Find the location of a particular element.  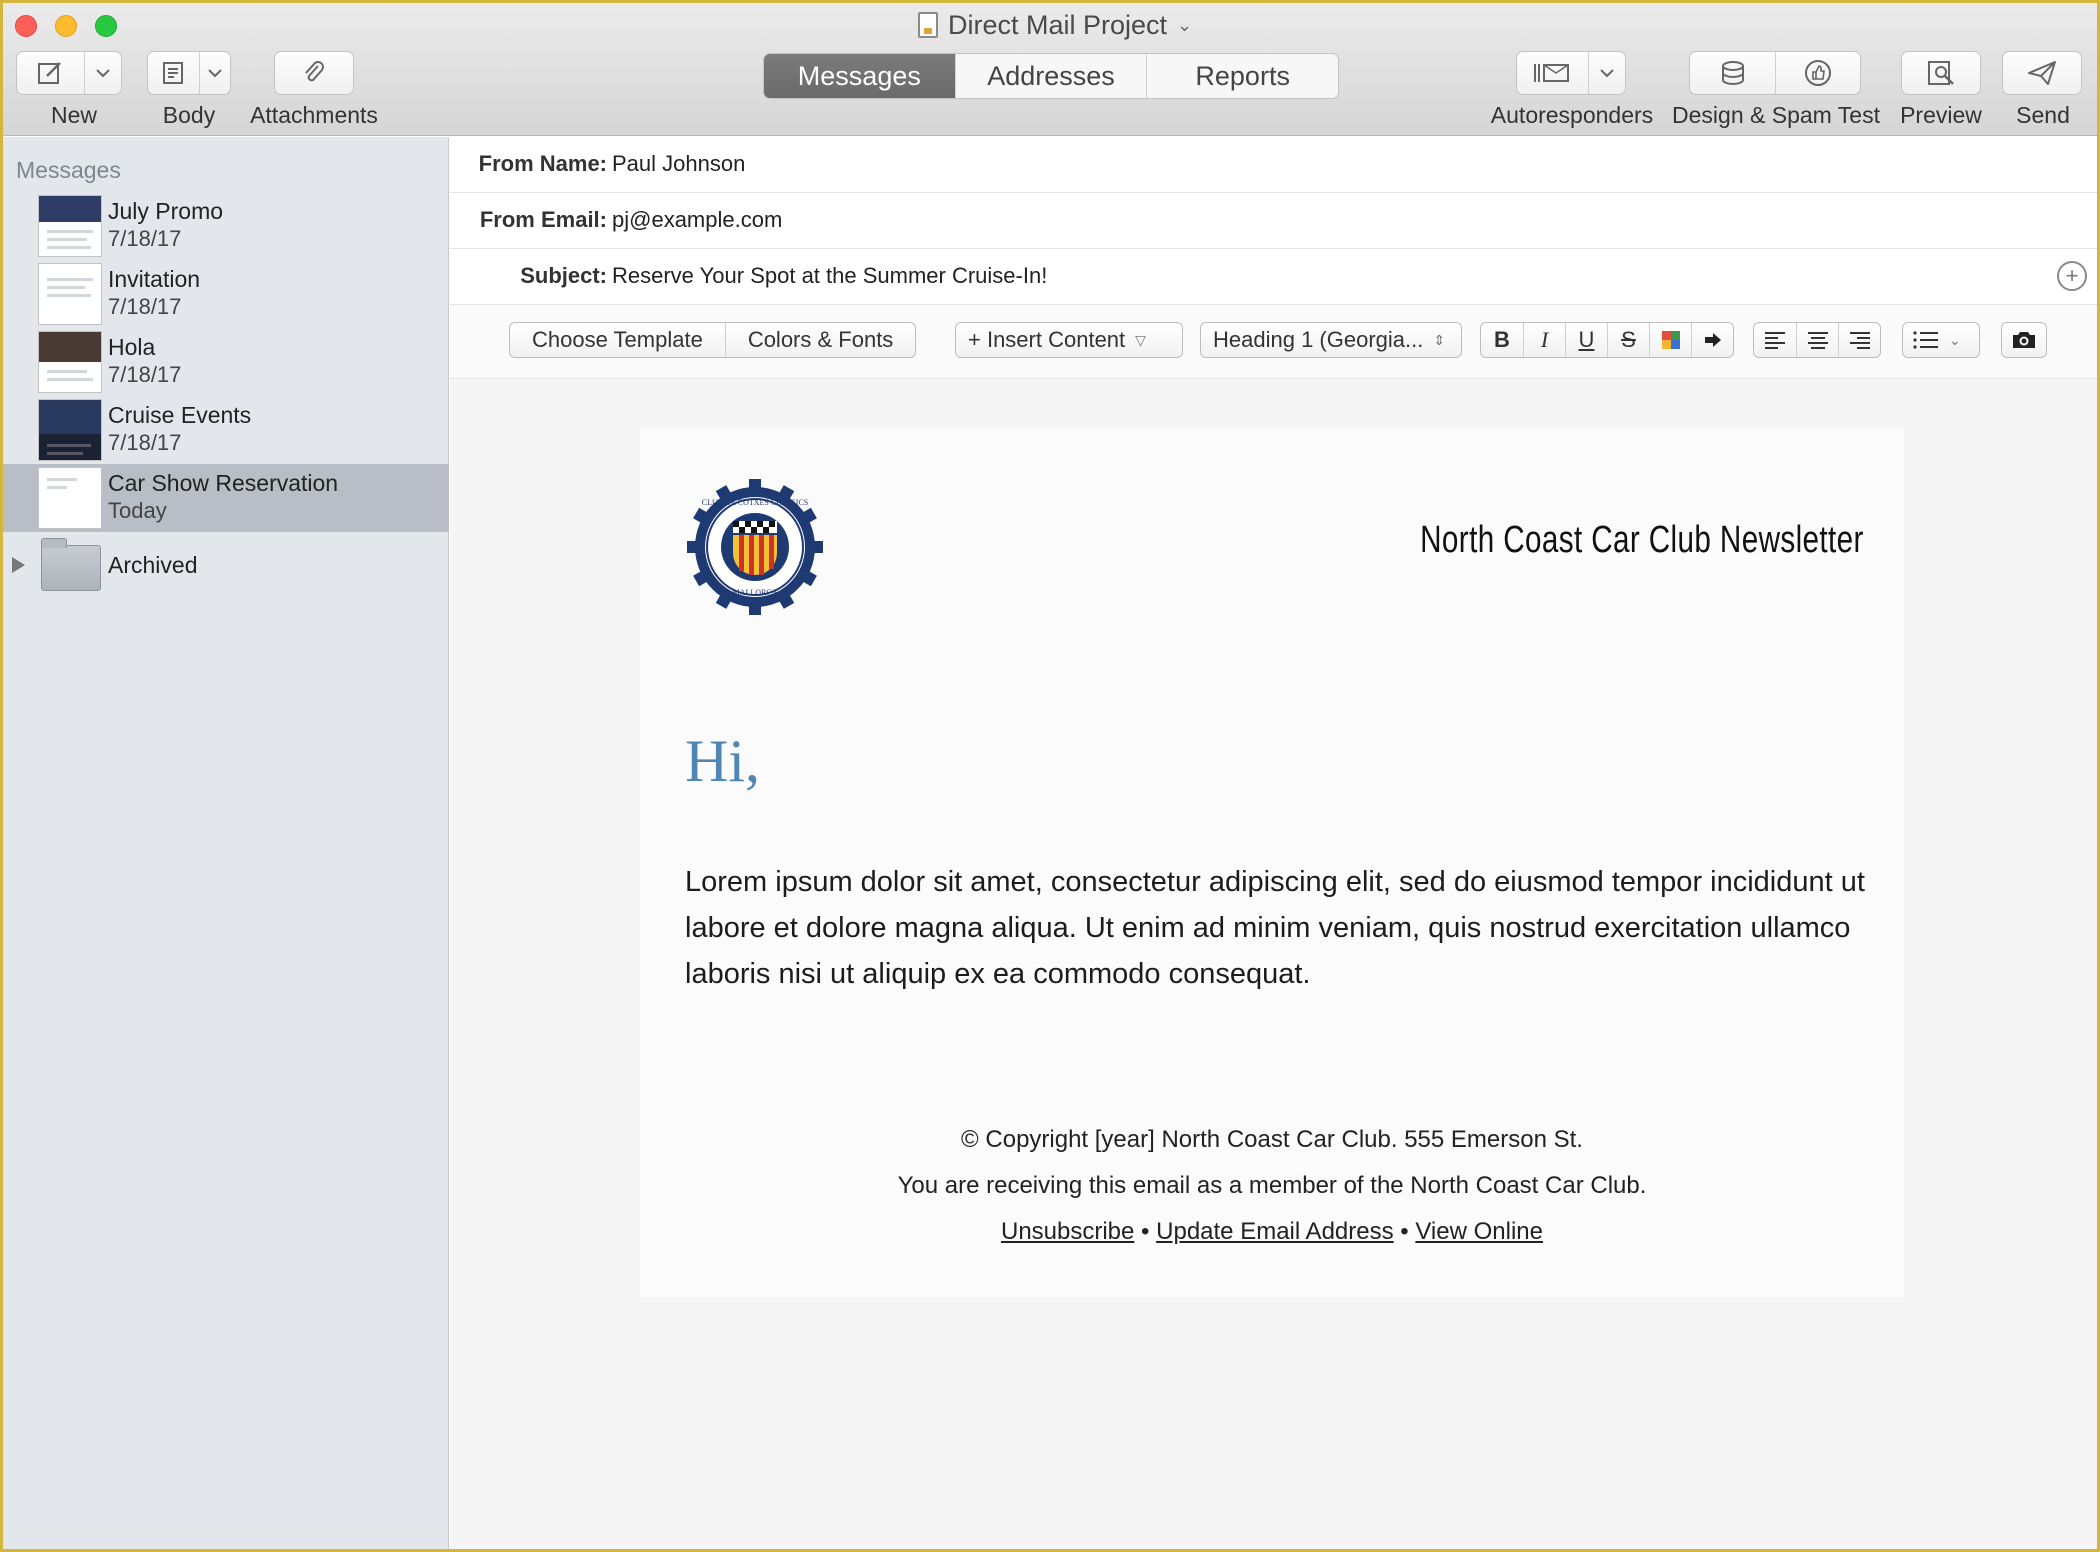

window-title: Direct Mail Project ⌄ is located at coordinates (1055, 25).